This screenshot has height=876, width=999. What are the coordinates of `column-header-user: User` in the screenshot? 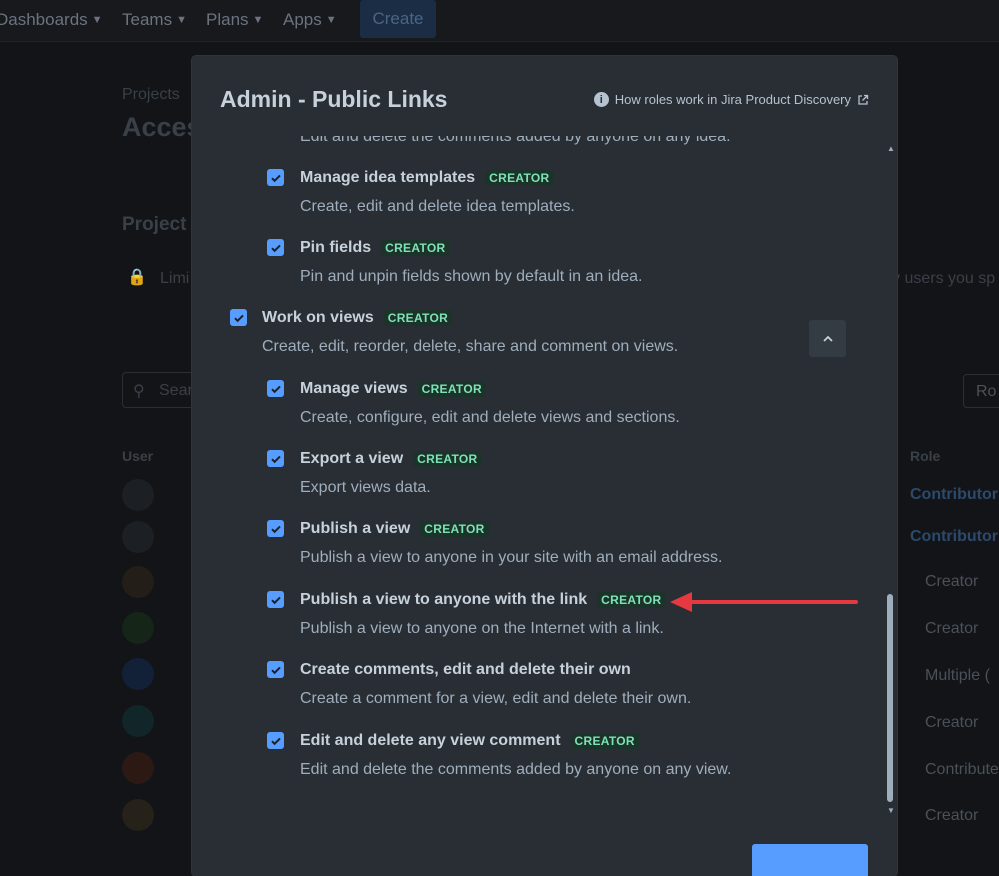 It's located at (138, 456).